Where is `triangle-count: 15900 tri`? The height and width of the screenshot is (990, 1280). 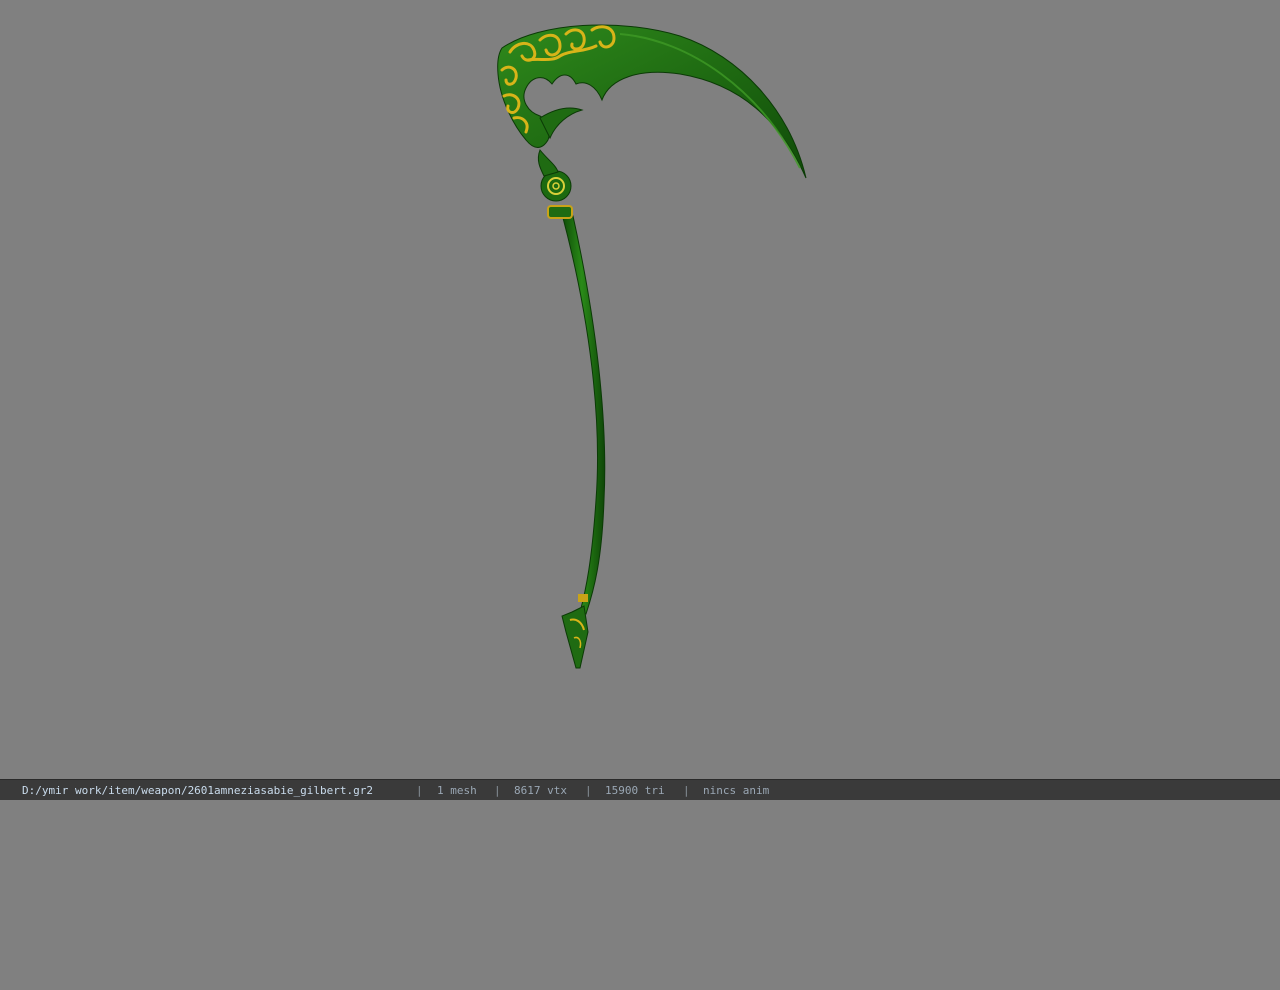
triangle-count: 15900 tri is located at coordinates (635, 790).